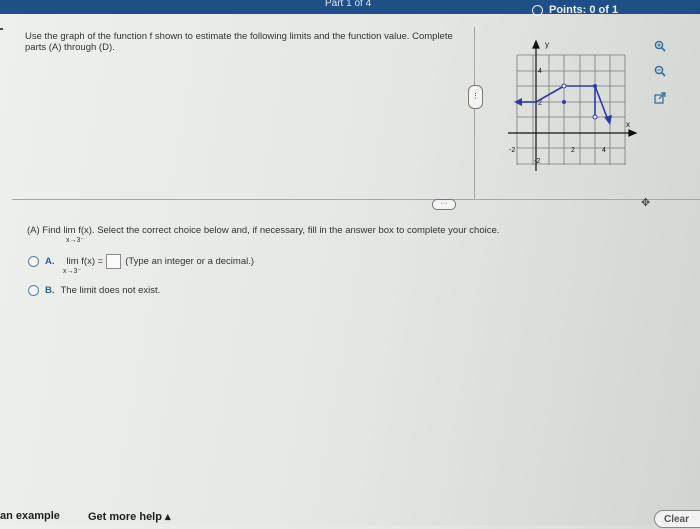 This screenshot has height=529, width=700. I want to click on y-axis-arrow, so click(536, 44).